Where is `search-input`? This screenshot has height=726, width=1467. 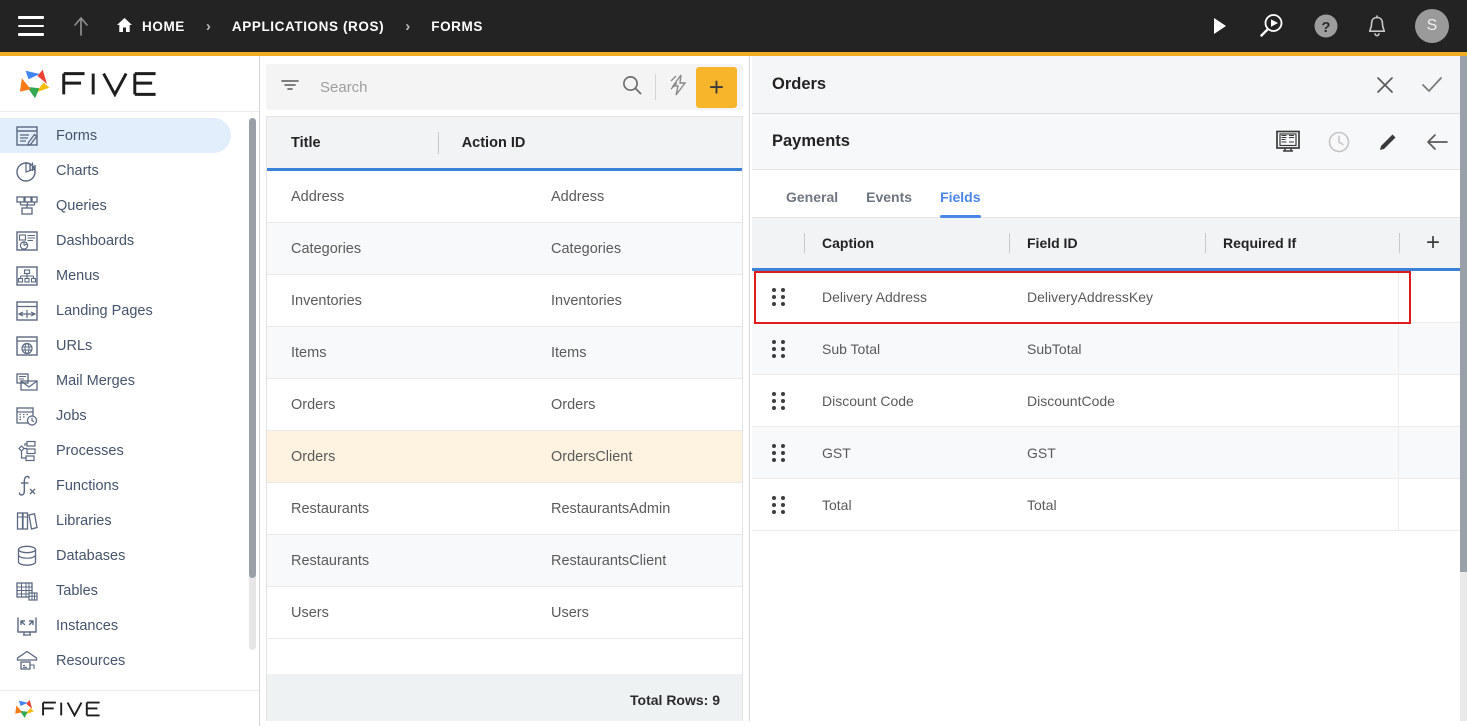 search-input is located at coordinates (469, 87).